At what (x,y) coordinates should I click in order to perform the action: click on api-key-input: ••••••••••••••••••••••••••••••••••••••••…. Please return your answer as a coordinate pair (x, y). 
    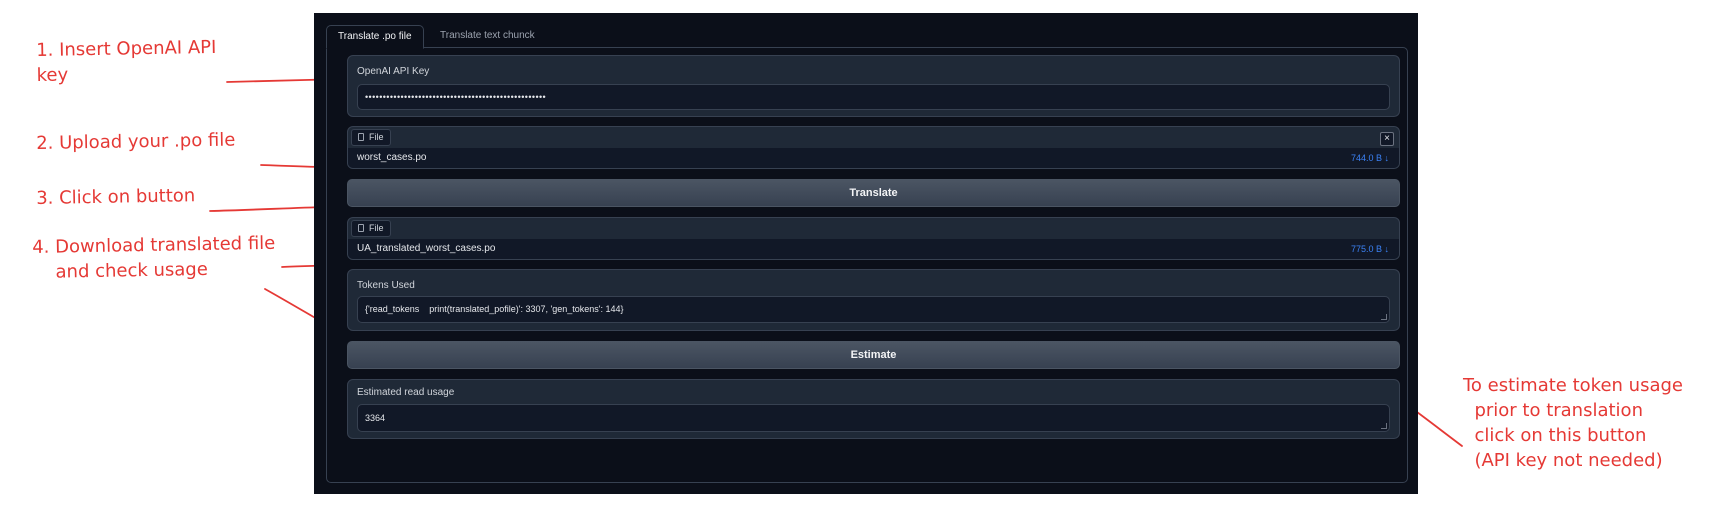
    Looking at the image, I should click on (873, 97).